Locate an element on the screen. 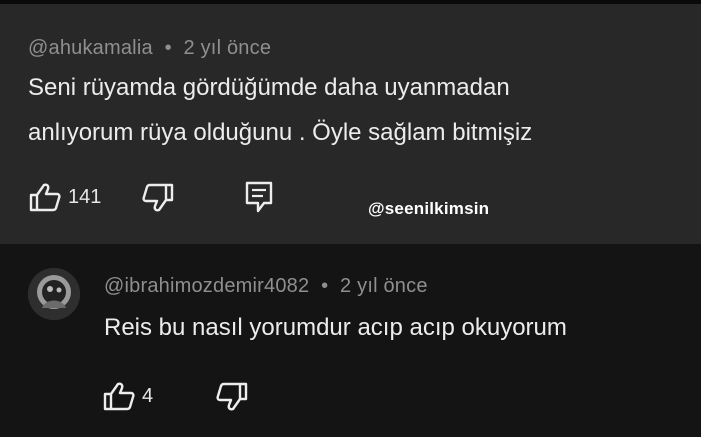 This screenshot has width=701, height=437. reply-button is located at coordinates (259, 197).